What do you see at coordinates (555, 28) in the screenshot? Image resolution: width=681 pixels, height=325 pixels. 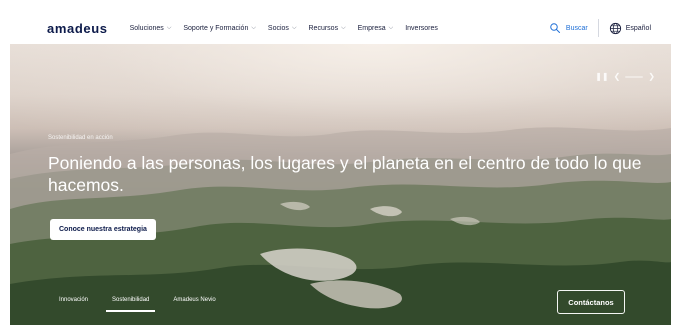 I see `search-icon` at bounding box center [555, 28].